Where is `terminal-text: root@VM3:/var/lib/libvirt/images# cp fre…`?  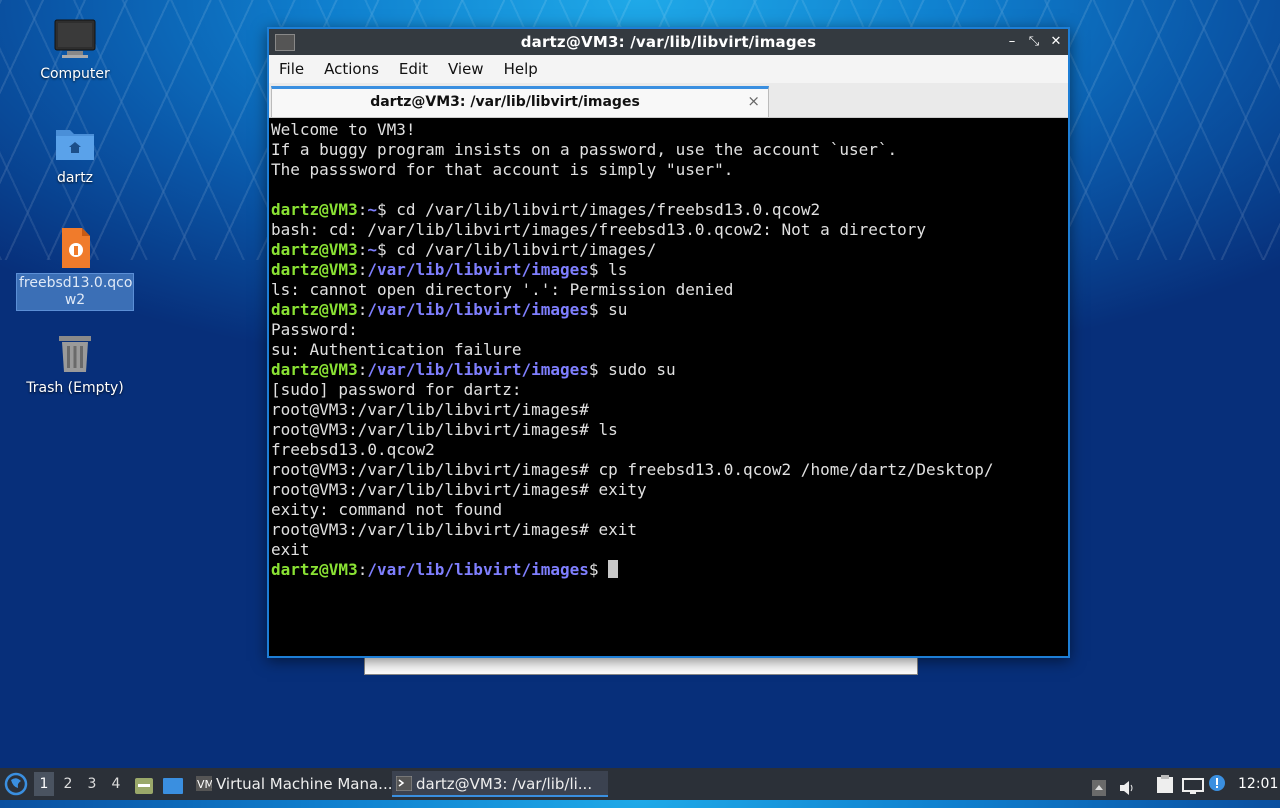 terminal-text: root@VM3:/var/lib/libvirt/images# cp fre… is located at coordinates (632, 469).